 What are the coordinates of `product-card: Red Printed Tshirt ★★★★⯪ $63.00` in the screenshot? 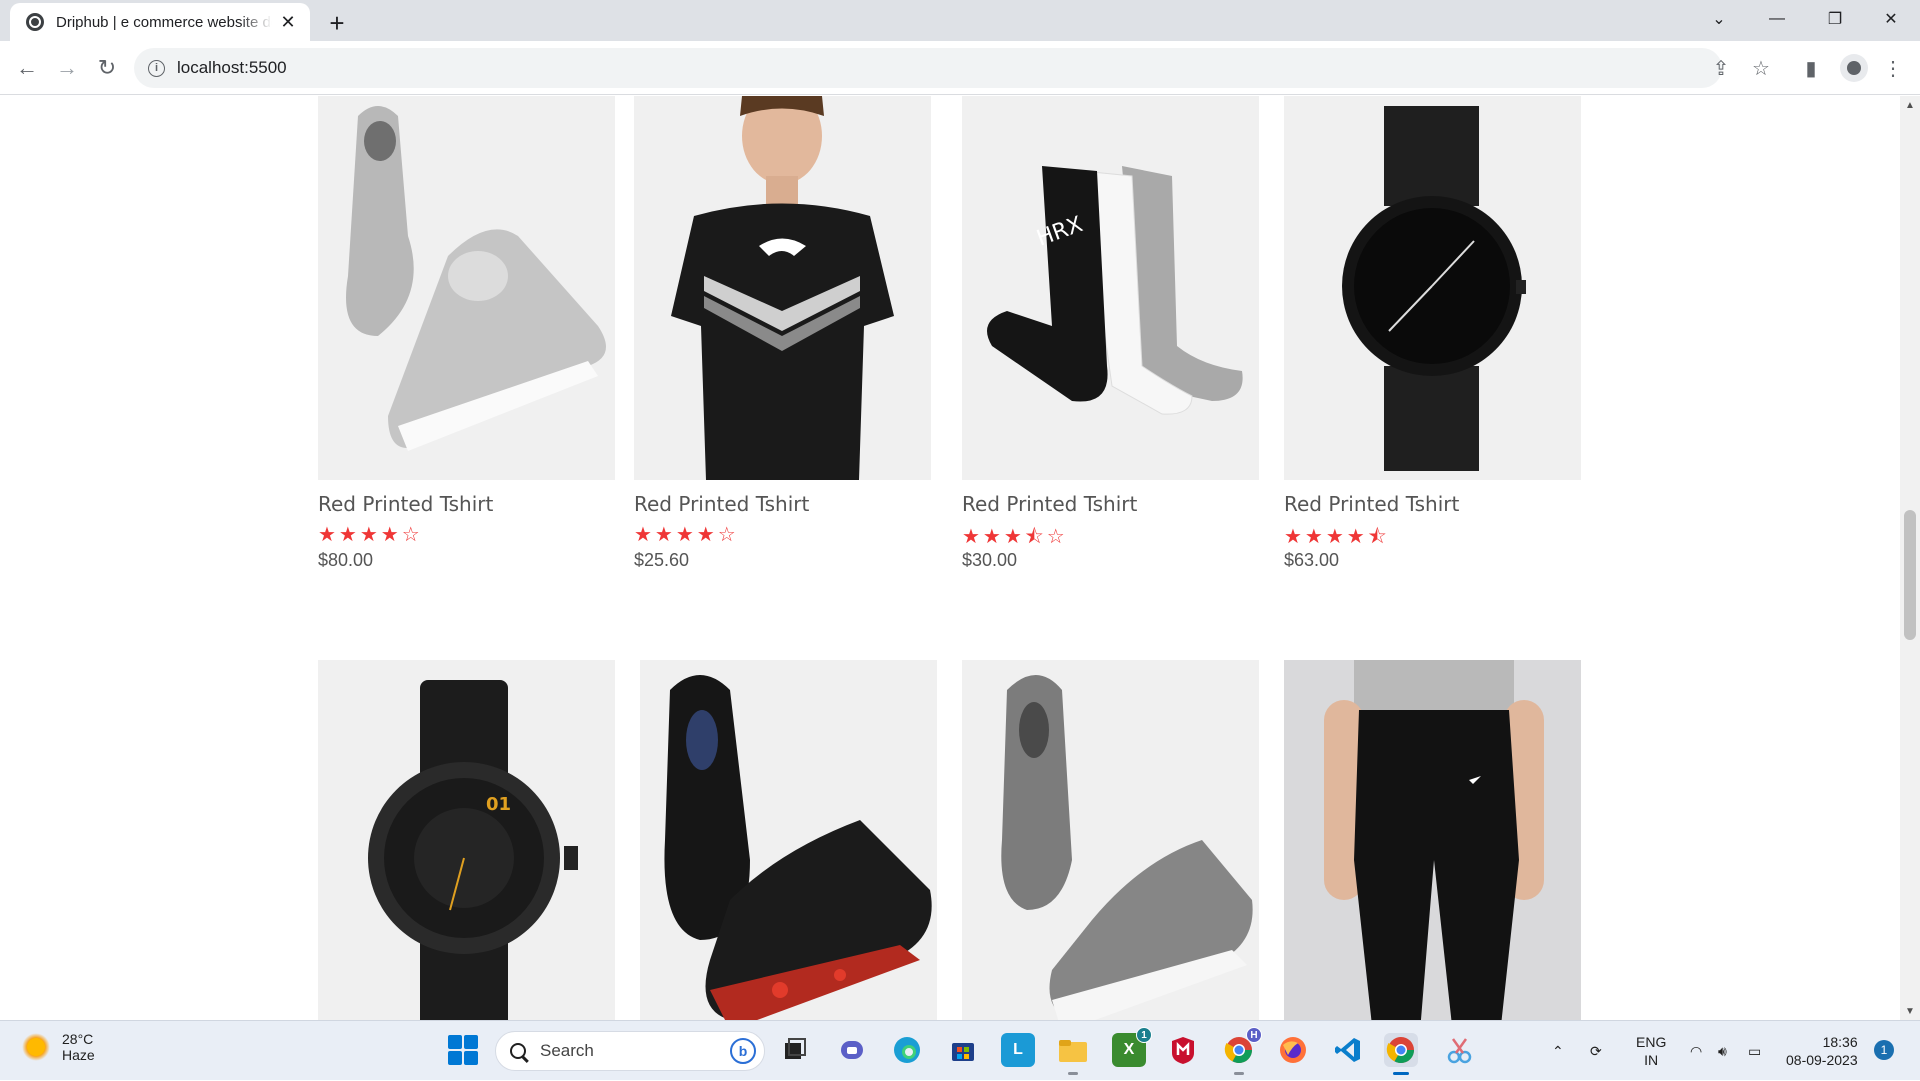 It's located at (1432, 333).